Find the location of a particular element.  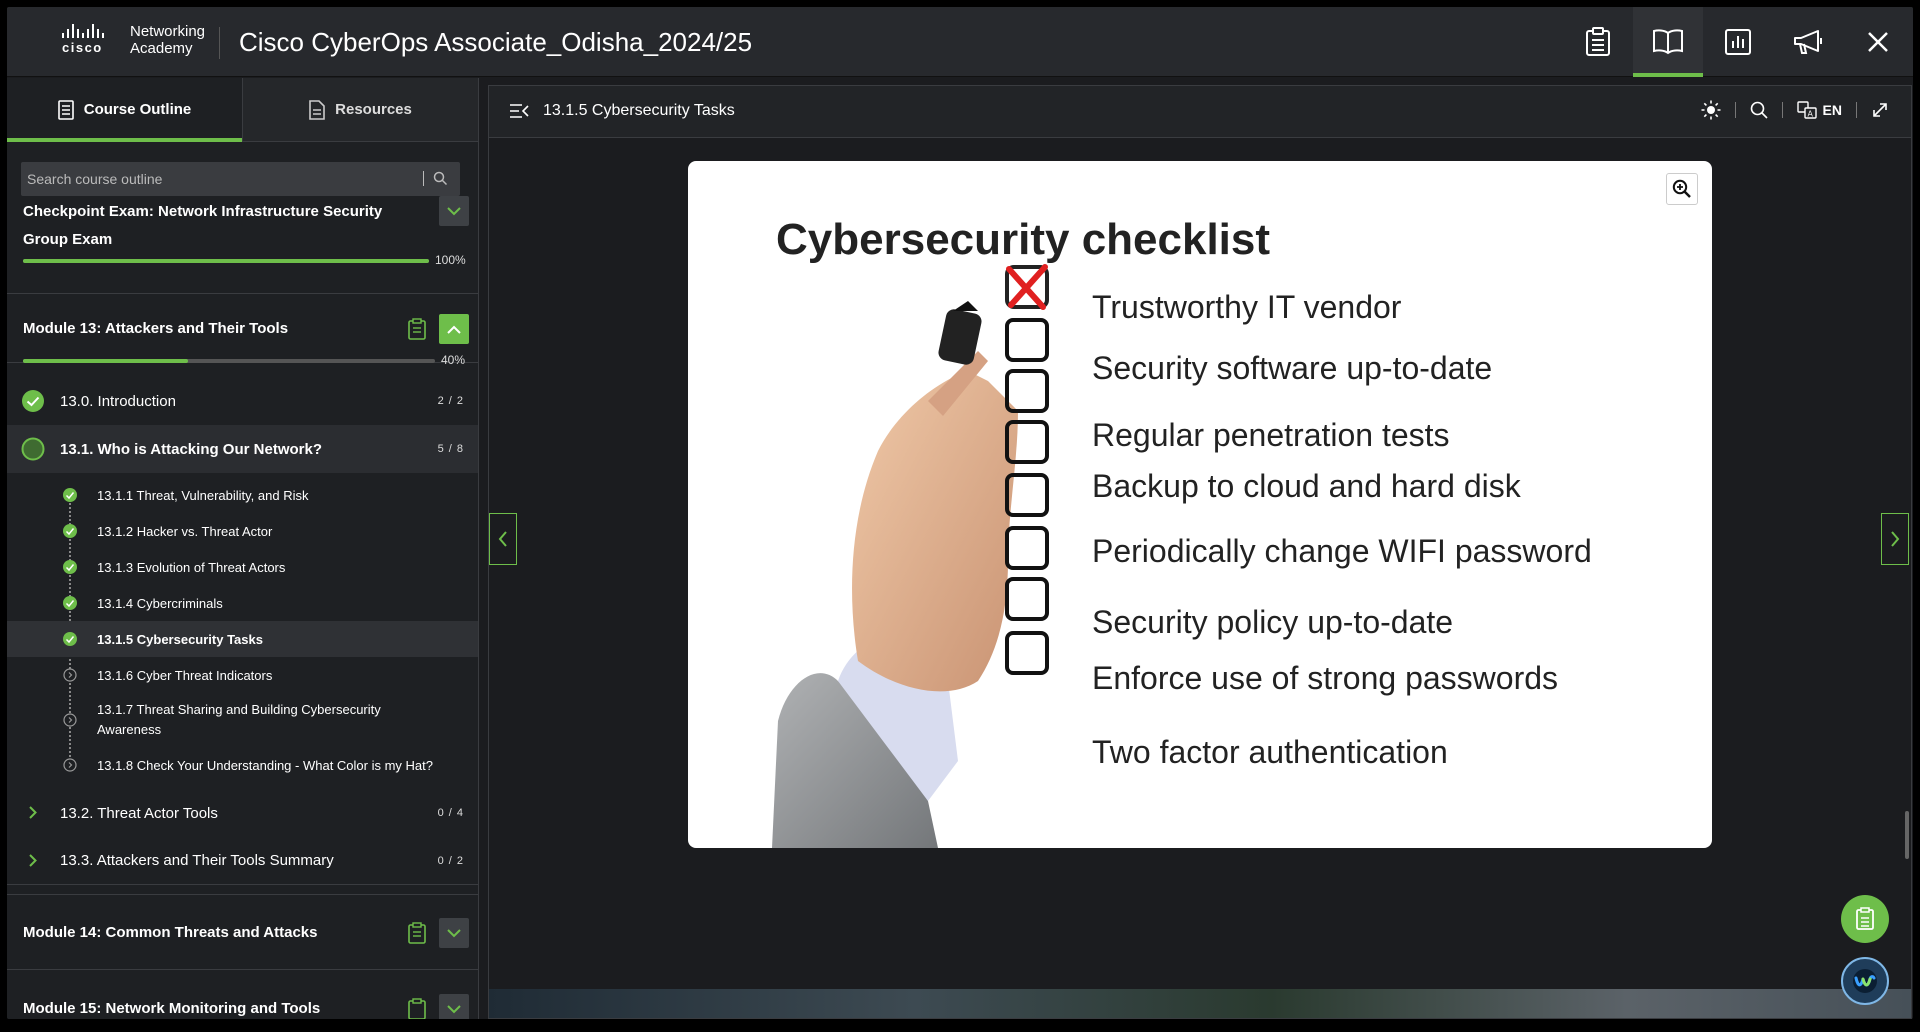

language-selector: A EN is located at coordinates (1819, 110).